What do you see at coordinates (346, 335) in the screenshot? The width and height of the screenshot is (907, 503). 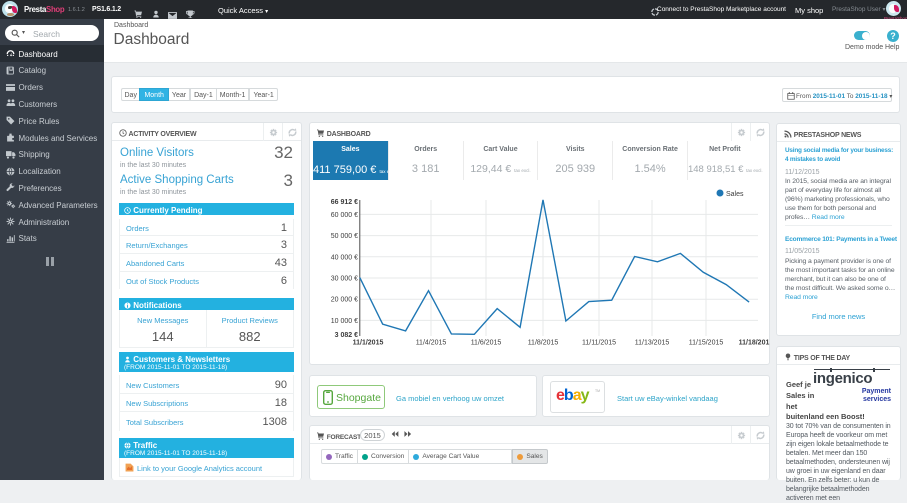 I see `svg-text: 3 082 €` at bounding box center [346, 335].